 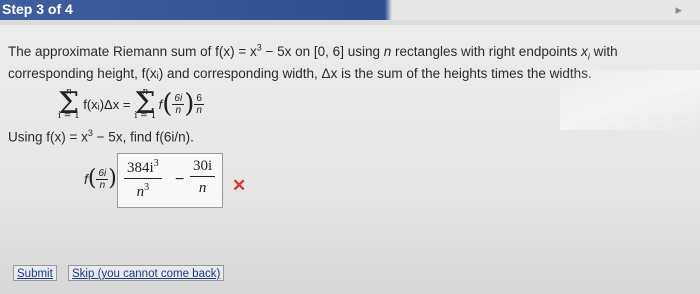 I want to click on width-num: 6, so click(x=199, y=98).